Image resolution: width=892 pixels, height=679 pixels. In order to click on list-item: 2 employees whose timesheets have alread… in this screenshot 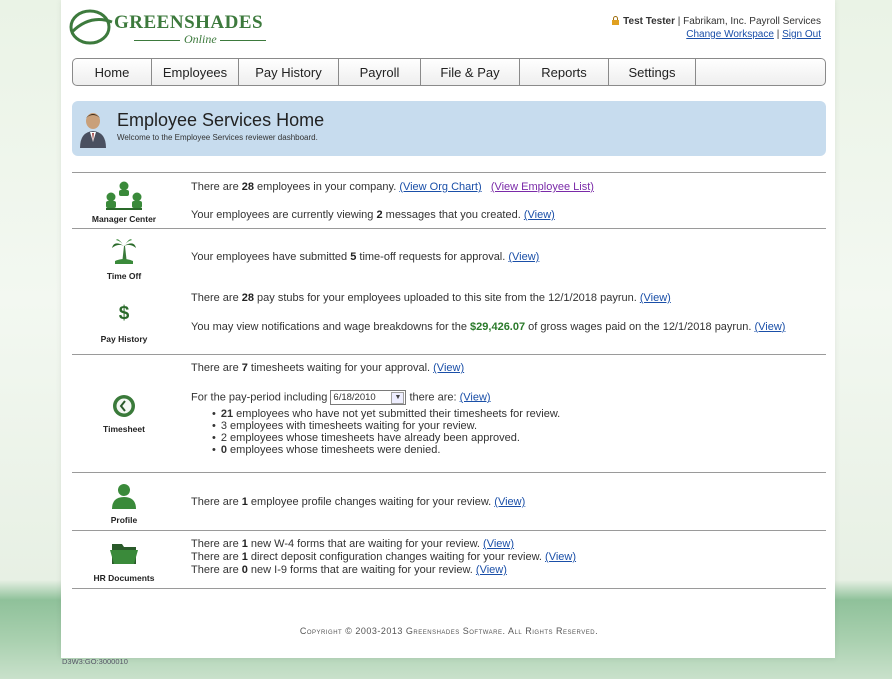, I will do `click(386, 438)`.